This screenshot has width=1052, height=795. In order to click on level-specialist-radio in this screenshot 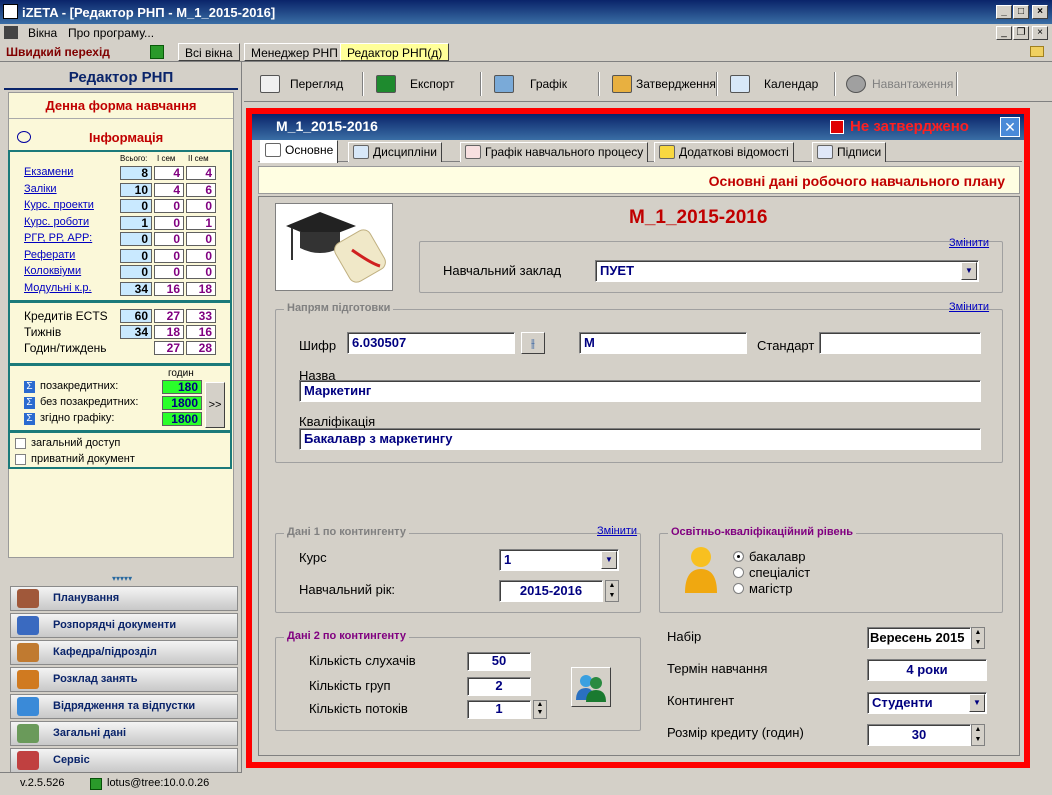, I will do `click(738, 572)`.